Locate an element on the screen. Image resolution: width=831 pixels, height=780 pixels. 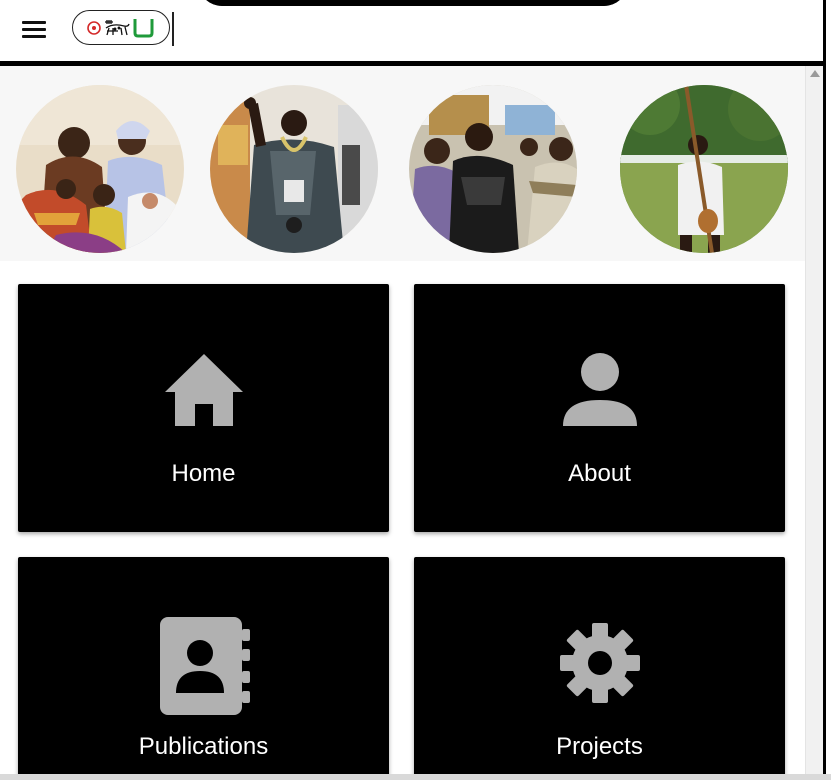
procession-photo is located at coordinates (493, 169).